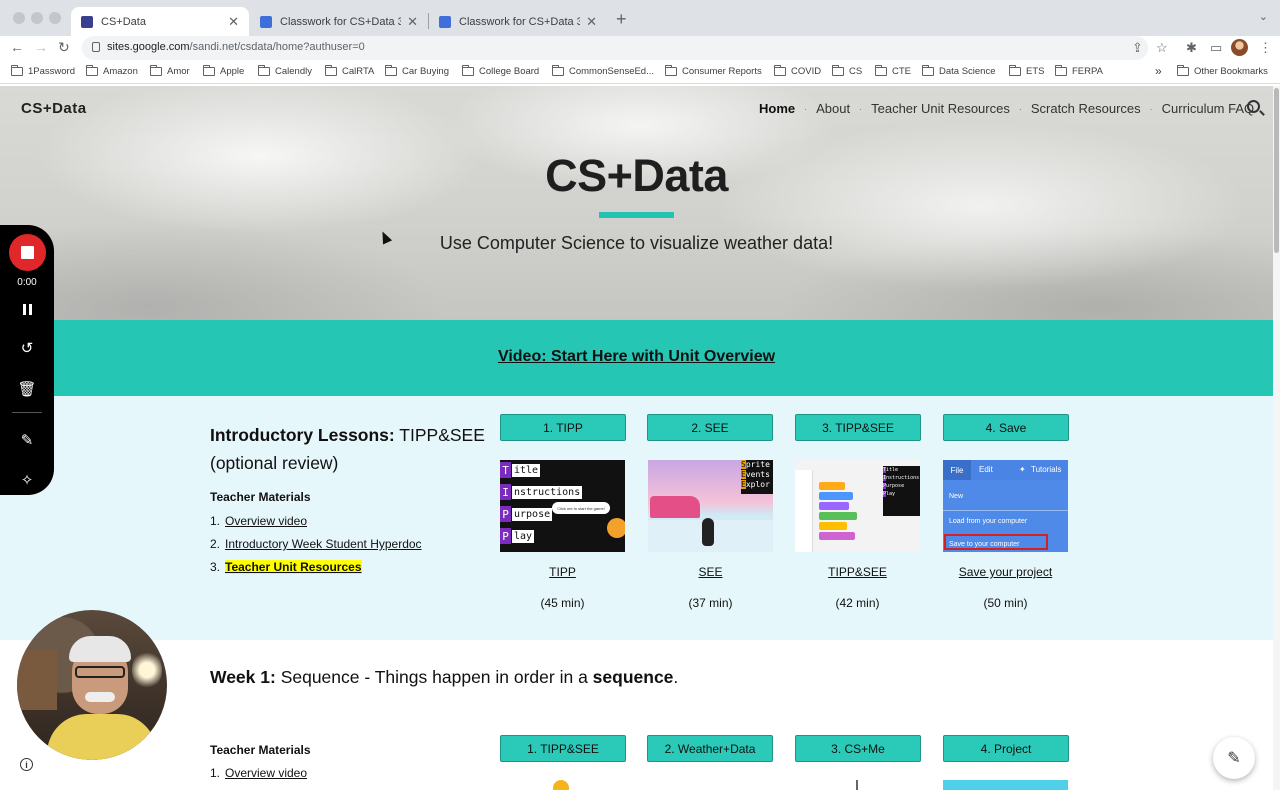 This screenshot has width=1280, height=790. Describe the element at coordinates (1006, 427) in the screenshot. I see `lesson-button-save: 4. Save` at that location.